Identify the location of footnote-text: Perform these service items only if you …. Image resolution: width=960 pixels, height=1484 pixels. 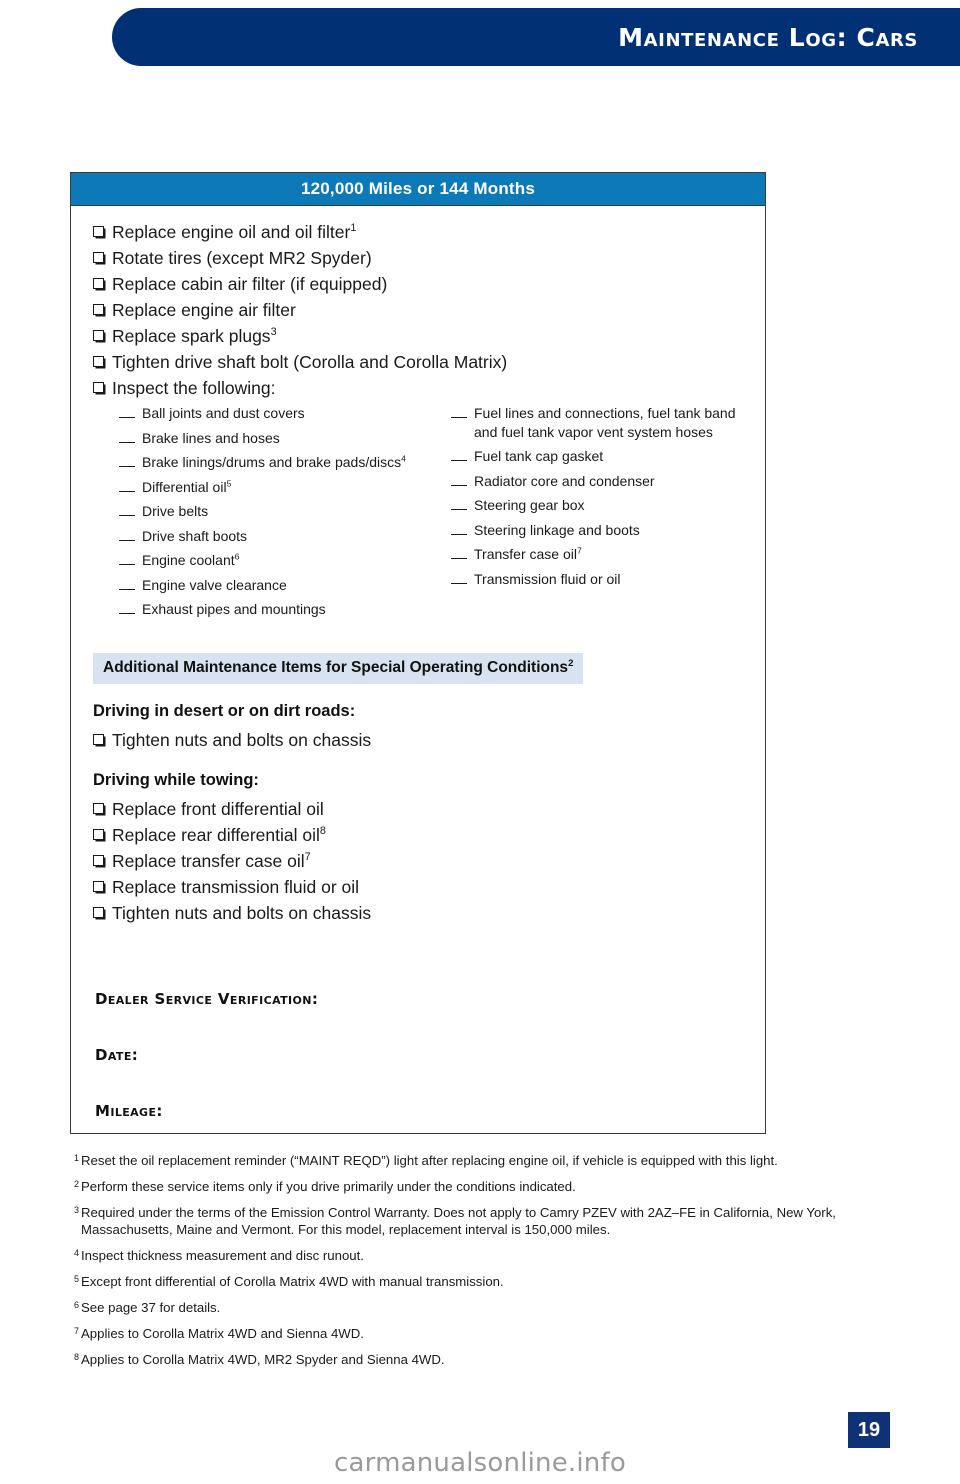
(328, 1186).